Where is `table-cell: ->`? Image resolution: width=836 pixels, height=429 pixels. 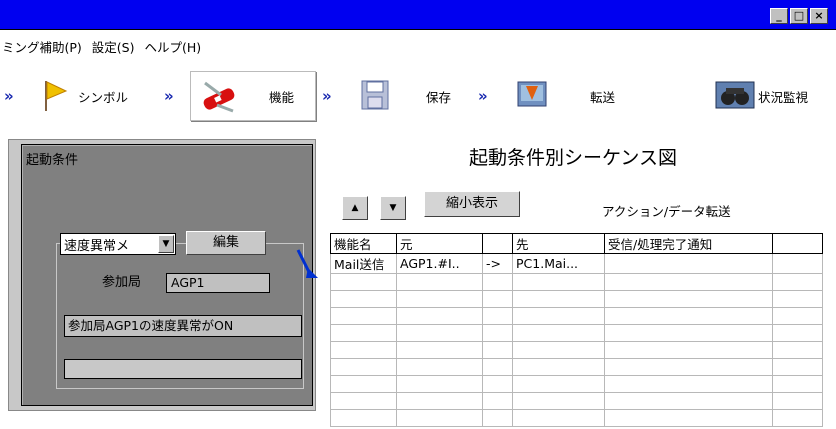
table-cell: -> is located at coordinates (497, 263).